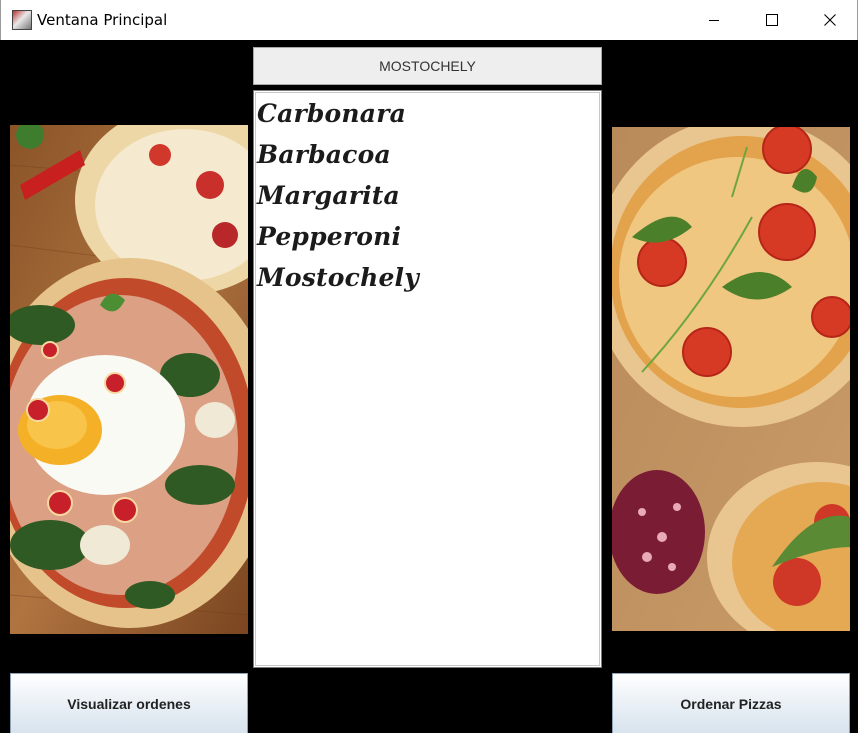 The width and height of the screenshot is (858, 733). I want to click on order-pizzas-button: Ordenar Pizzas, so click(731, 703).